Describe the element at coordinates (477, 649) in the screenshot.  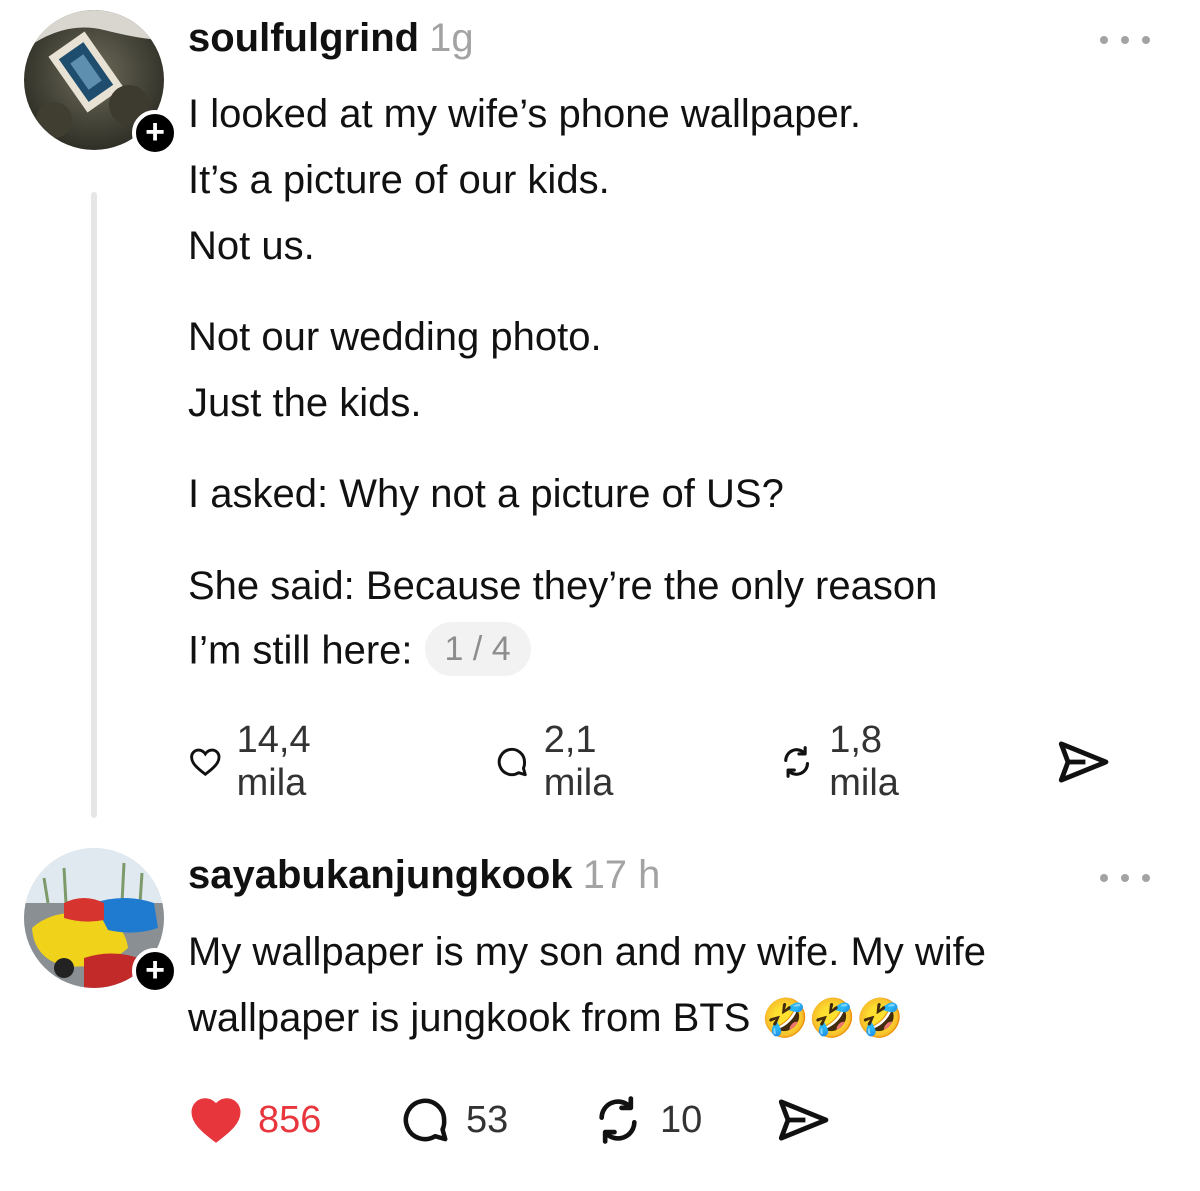
I see `page-indicator: 1 / 4` at that location.